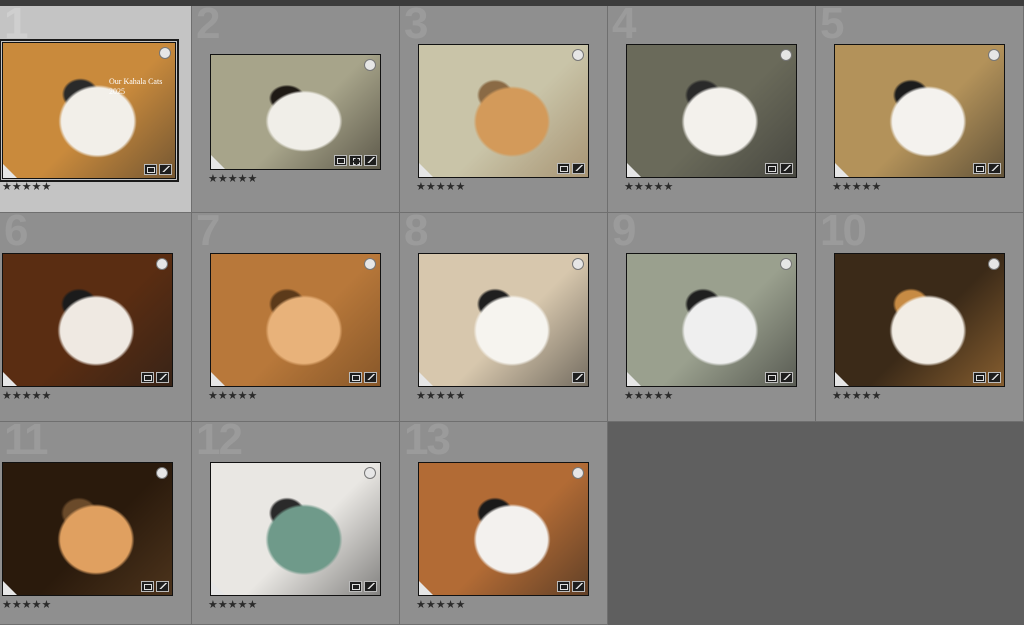 This screenshot has width=1024, height=625. I want to click on grid-cell: 4 ★★★★★, so click(712, 109).